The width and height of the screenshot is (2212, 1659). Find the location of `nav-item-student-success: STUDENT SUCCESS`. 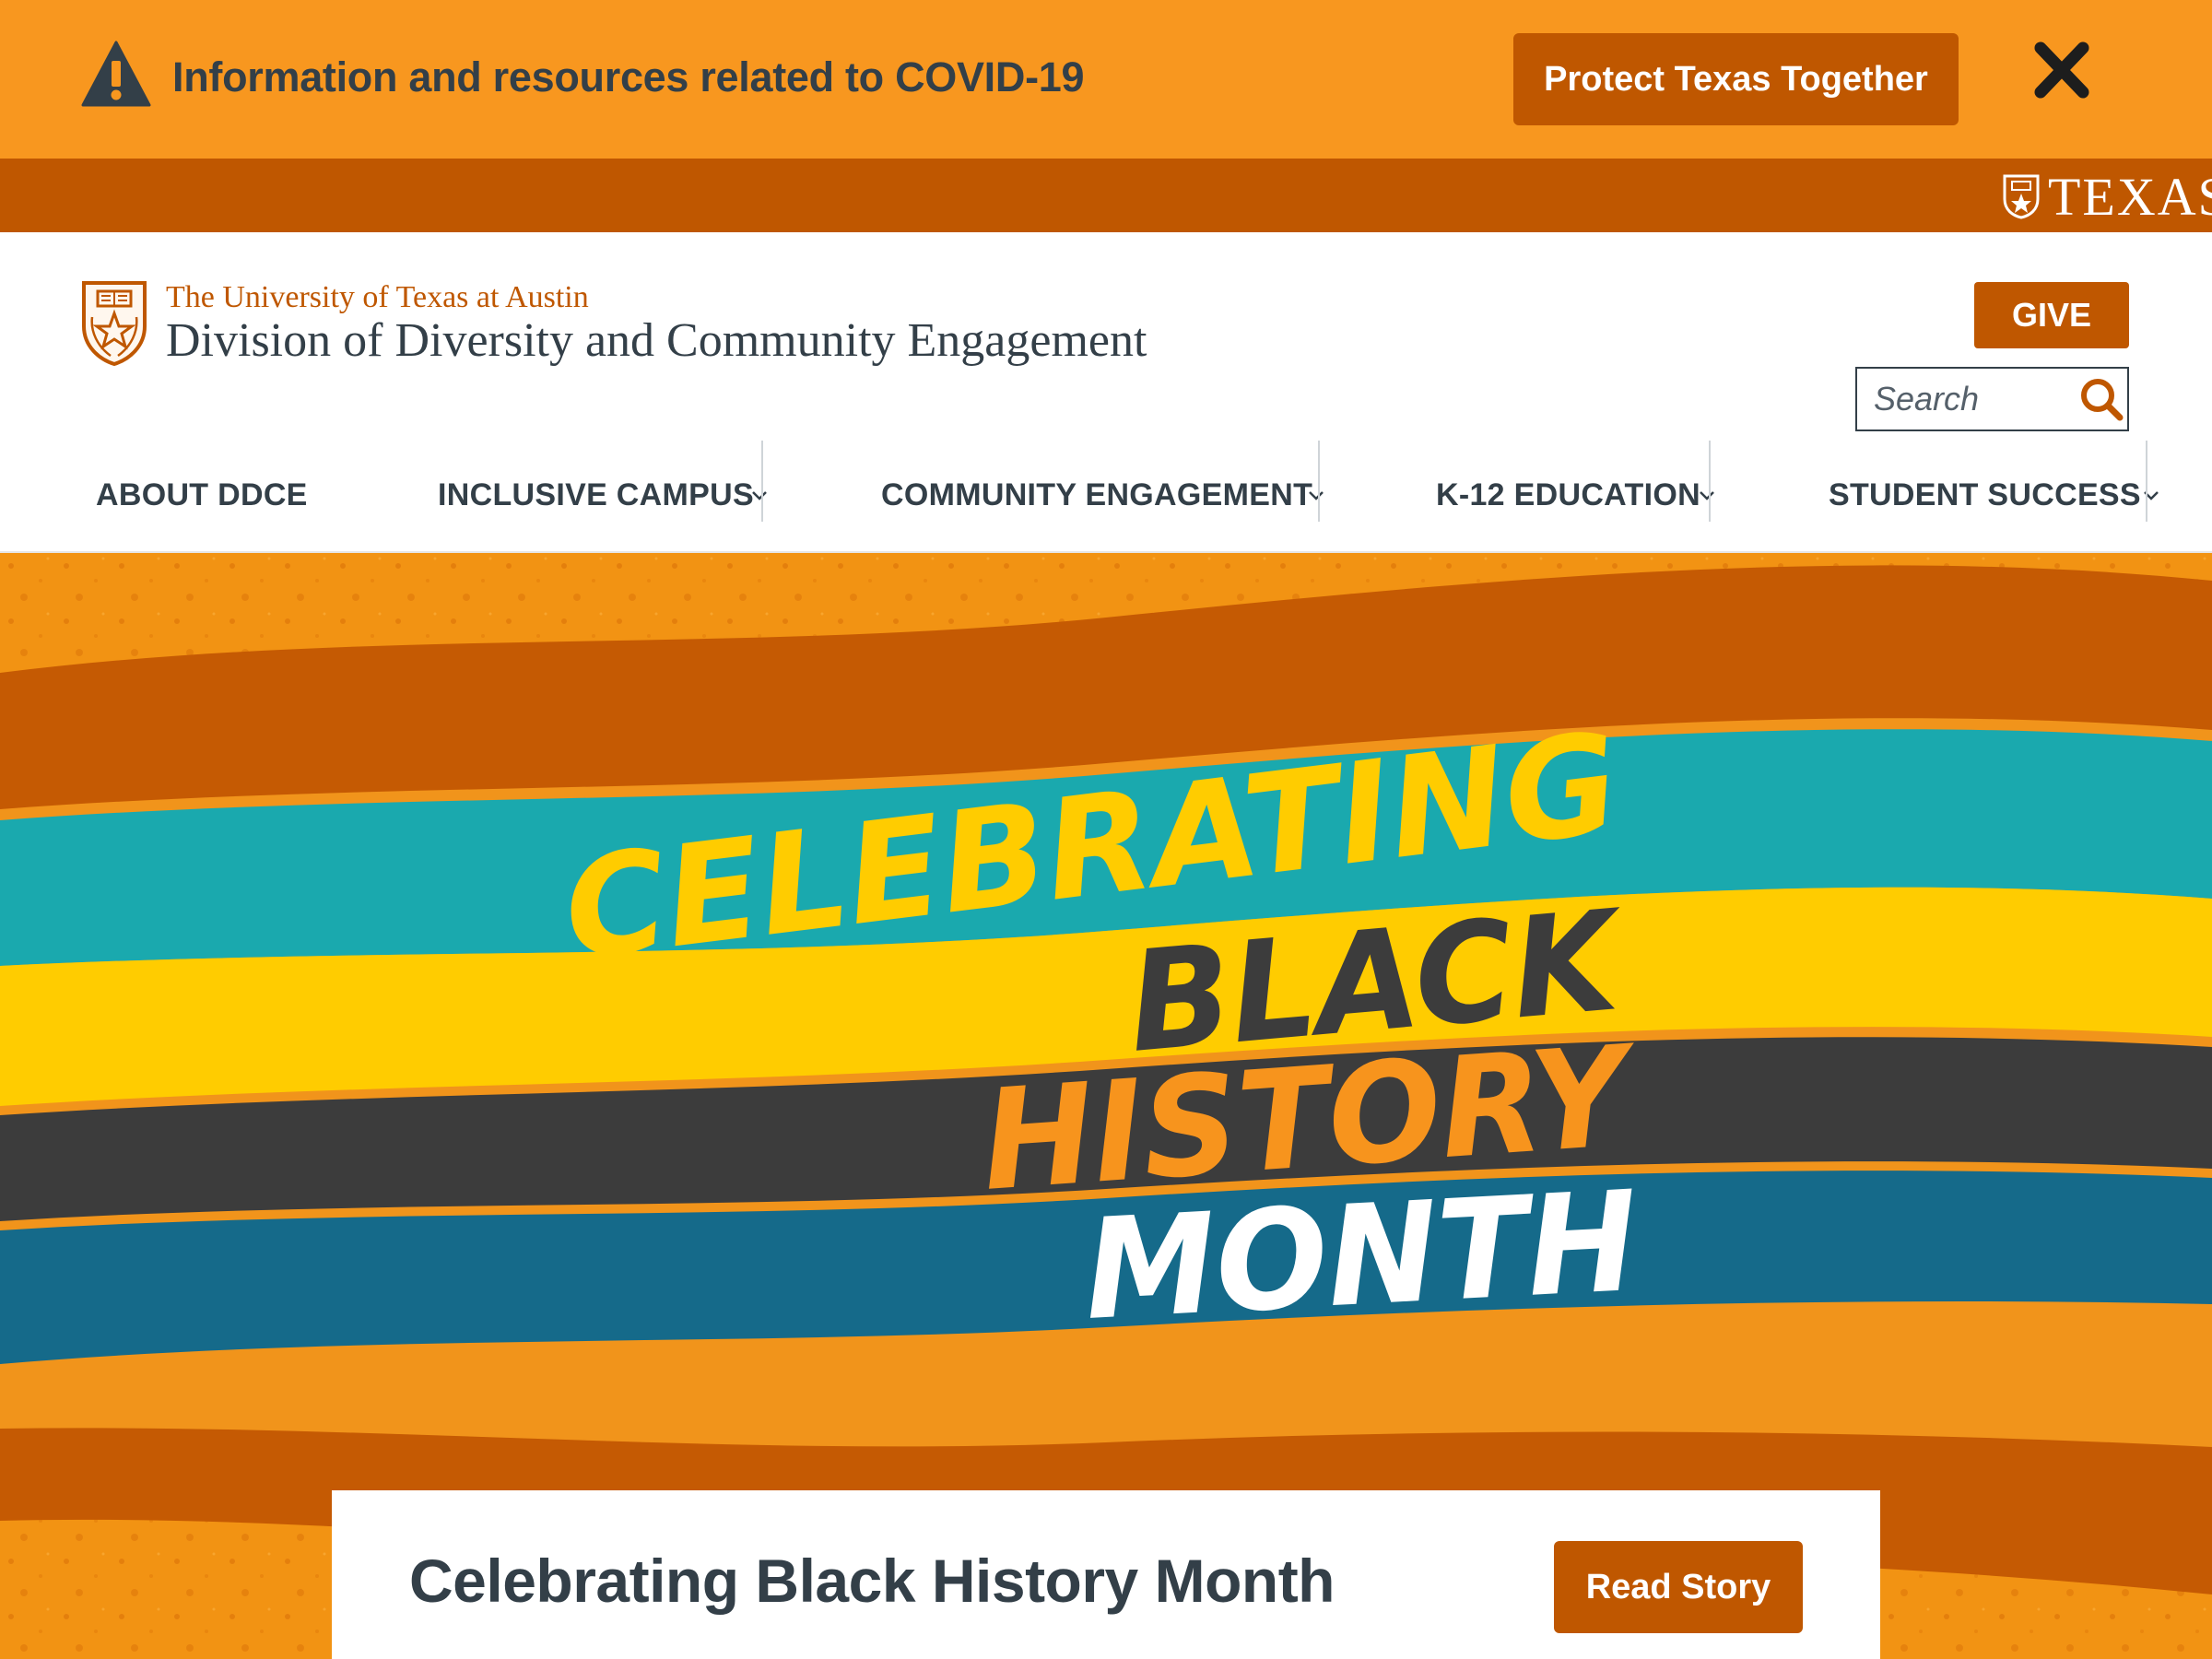

nav-item-student-success: STUDENT SUCCESS is located at coordinates (1963, 492).